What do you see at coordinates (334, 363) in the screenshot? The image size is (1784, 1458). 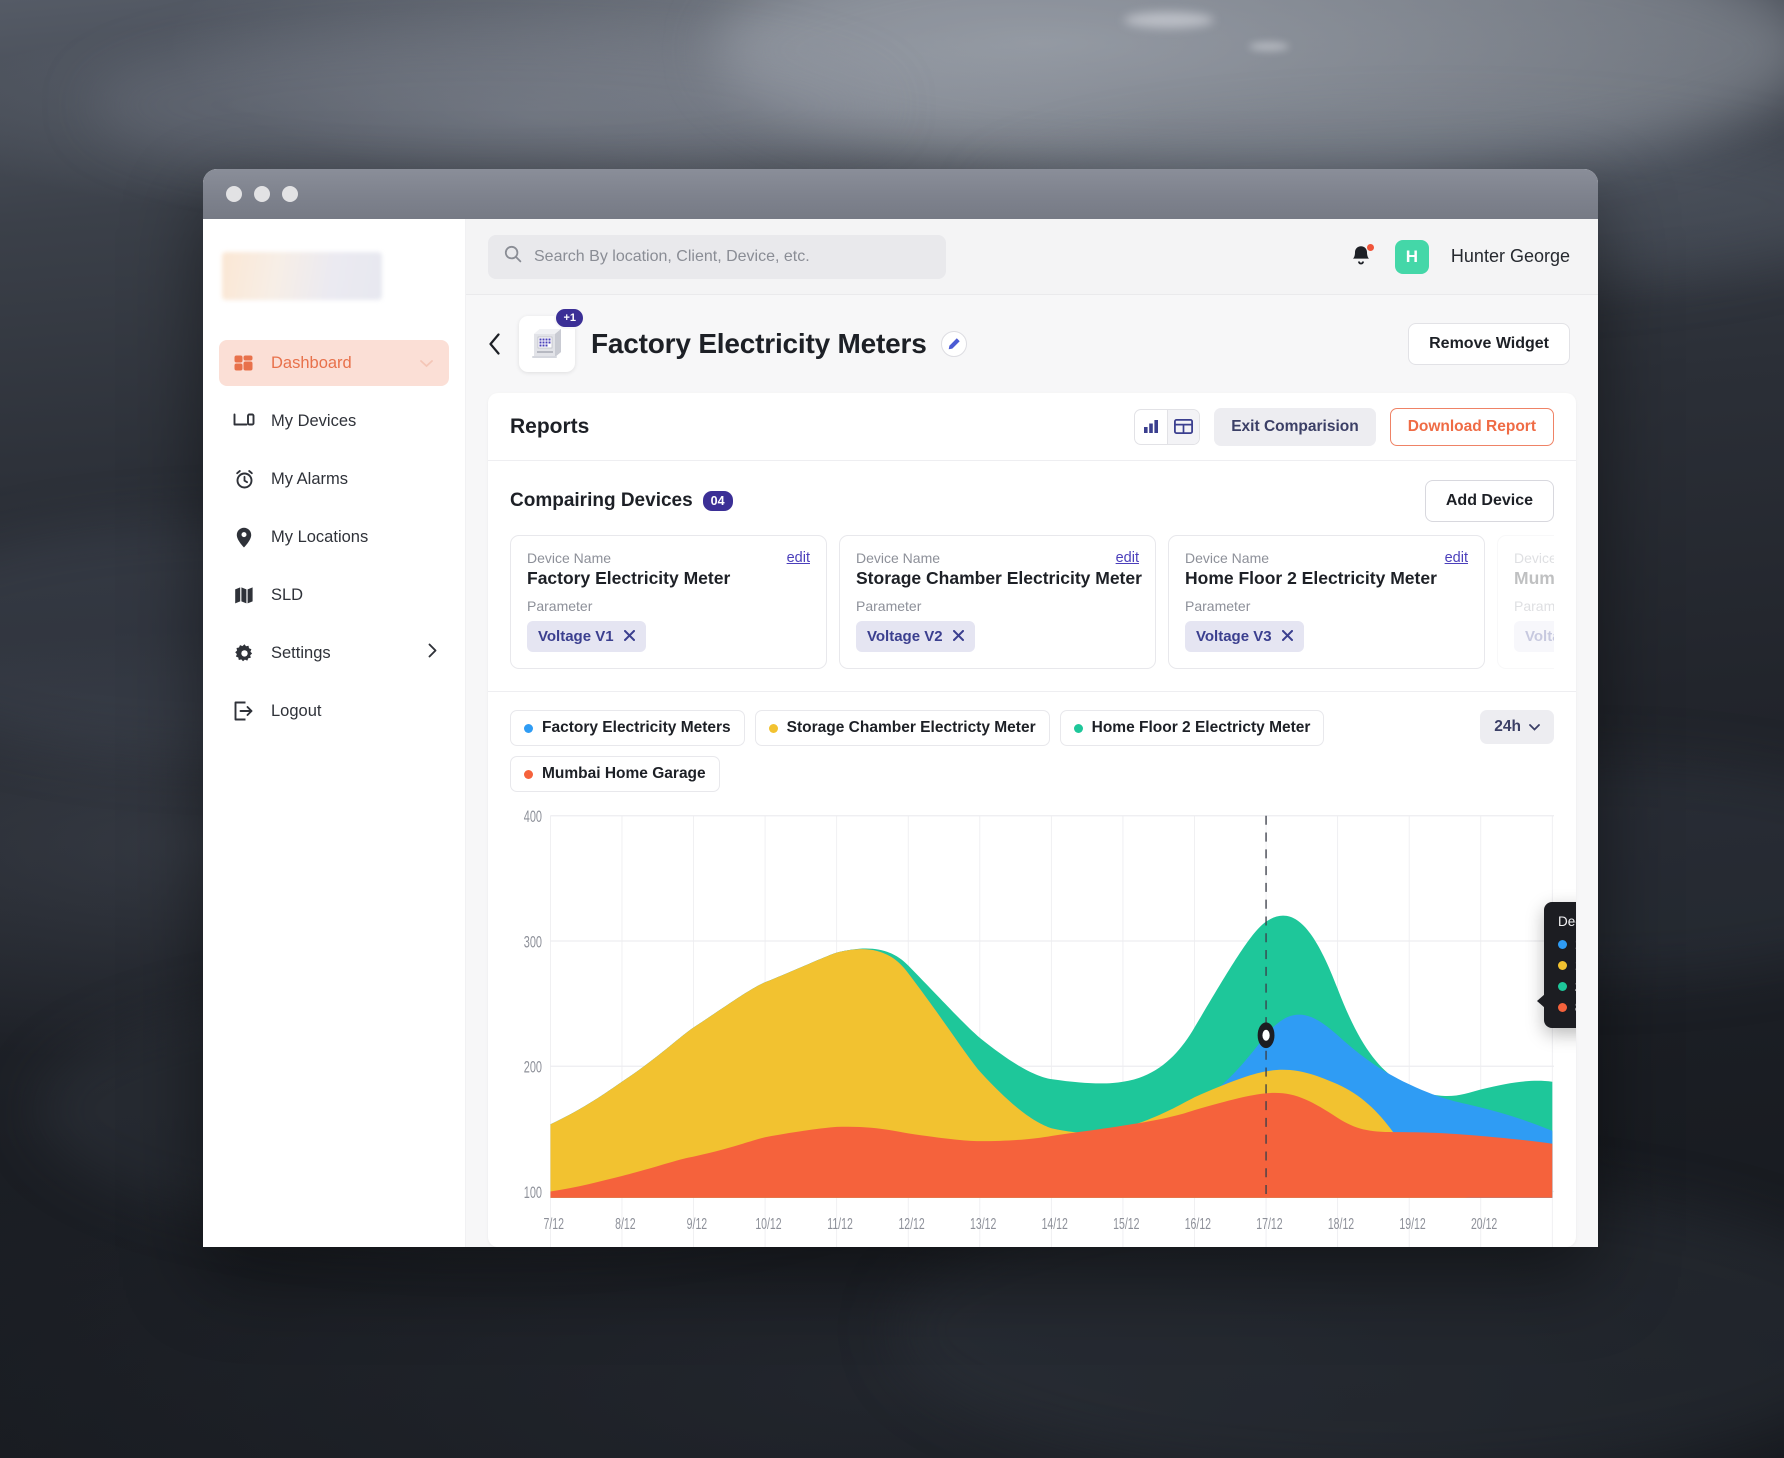 I see `sidebar-item-dashboard: Dashboard` at bounding box center [334, 363].